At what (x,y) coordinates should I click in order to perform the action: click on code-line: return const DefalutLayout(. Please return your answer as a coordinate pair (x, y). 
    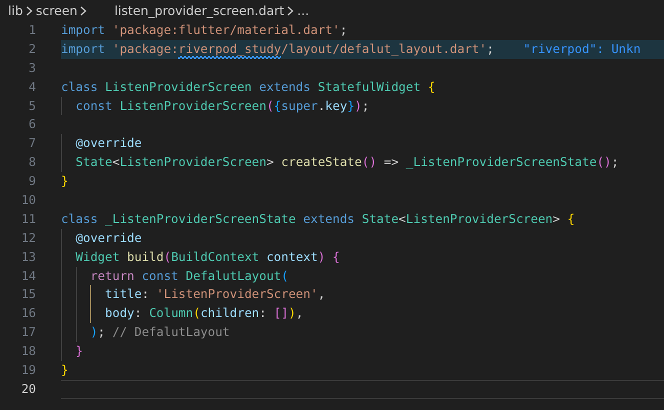
    Looking at the image, I should click on (174, 276).